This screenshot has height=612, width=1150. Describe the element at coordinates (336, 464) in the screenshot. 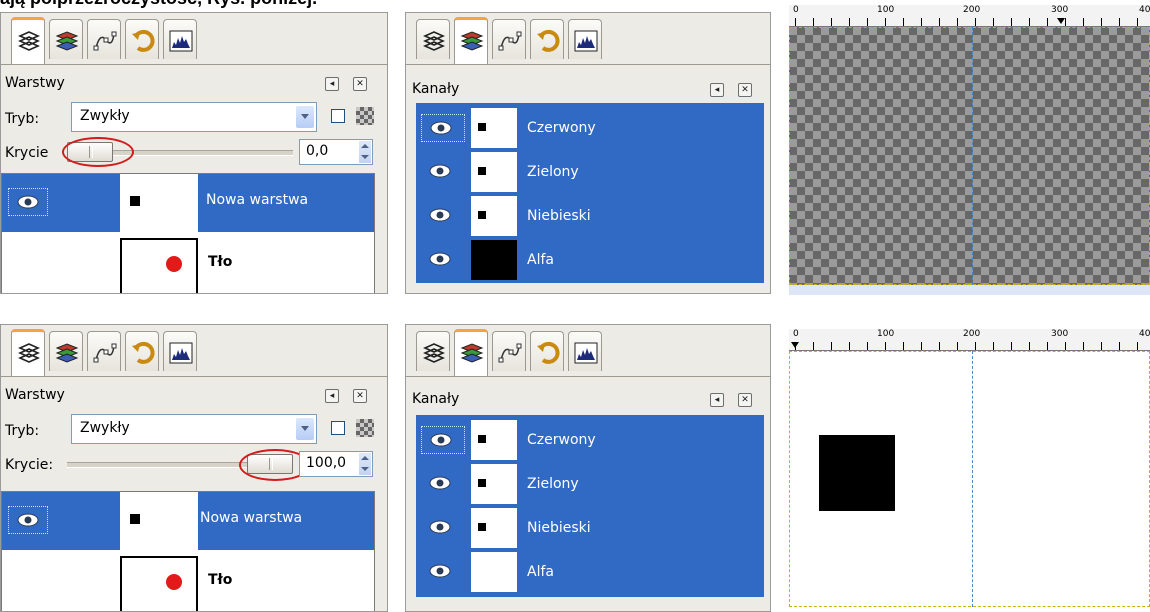

I see `opacity-spinbox: 100,0` at that location.